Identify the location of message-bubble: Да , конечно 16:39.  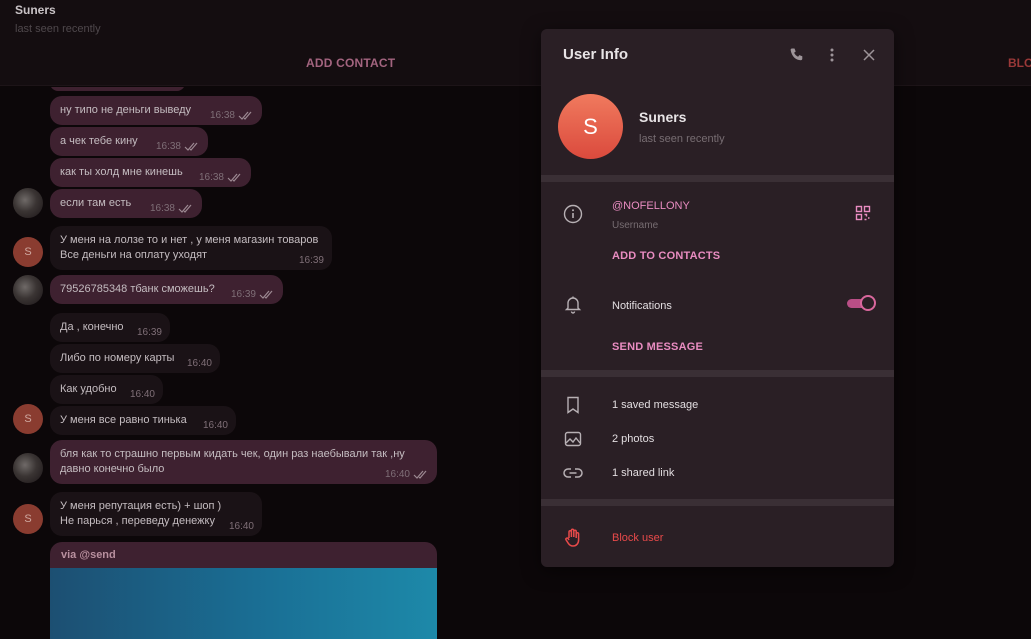
(110, 327).